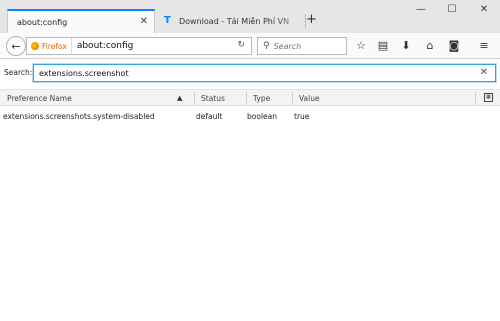  I want to click on config-search-input, so click(249, 73).